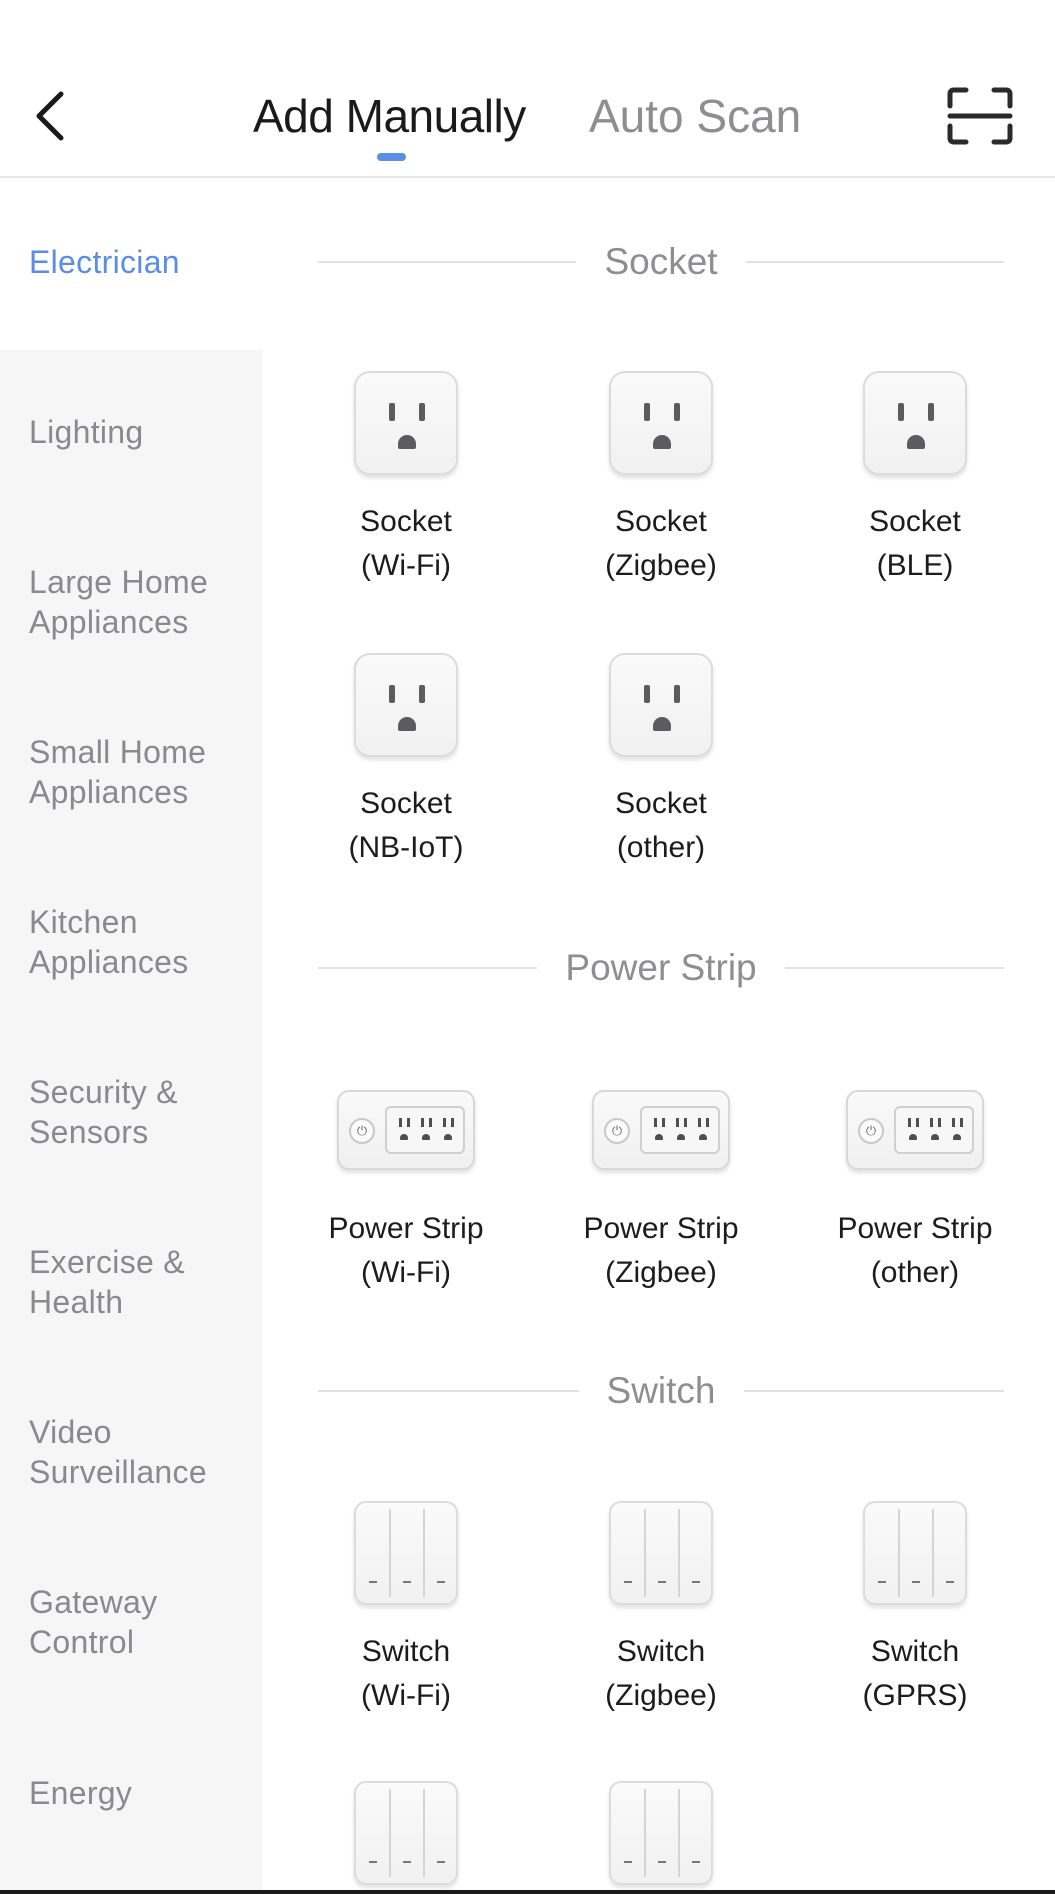 The image size is (1055, 1894). Describe the element at coordinates (695, 116) in the screenshot. I see `tab-auto-scan: Auto Scan` at that location.